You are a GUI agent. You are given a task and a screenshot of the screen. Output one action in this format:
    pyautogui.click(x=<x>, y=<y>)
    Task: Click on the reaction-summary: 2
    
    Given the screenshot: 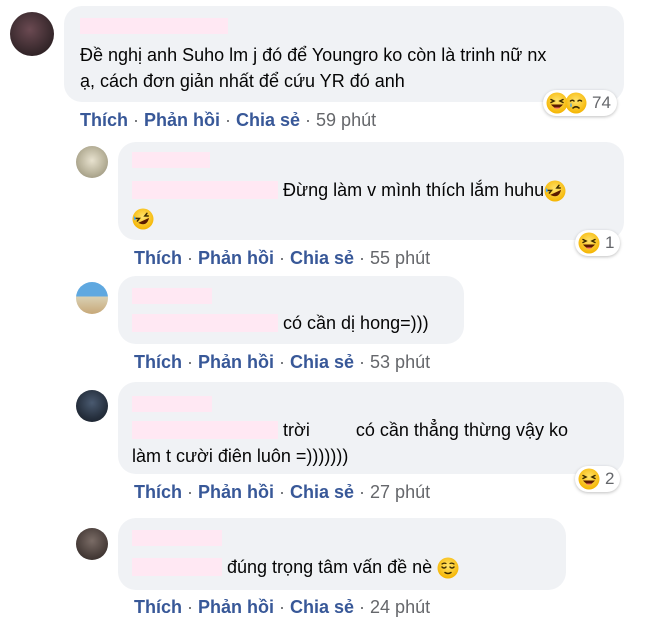 What is the action you would take?
    pyautogui.click(x=598, y=479)
    